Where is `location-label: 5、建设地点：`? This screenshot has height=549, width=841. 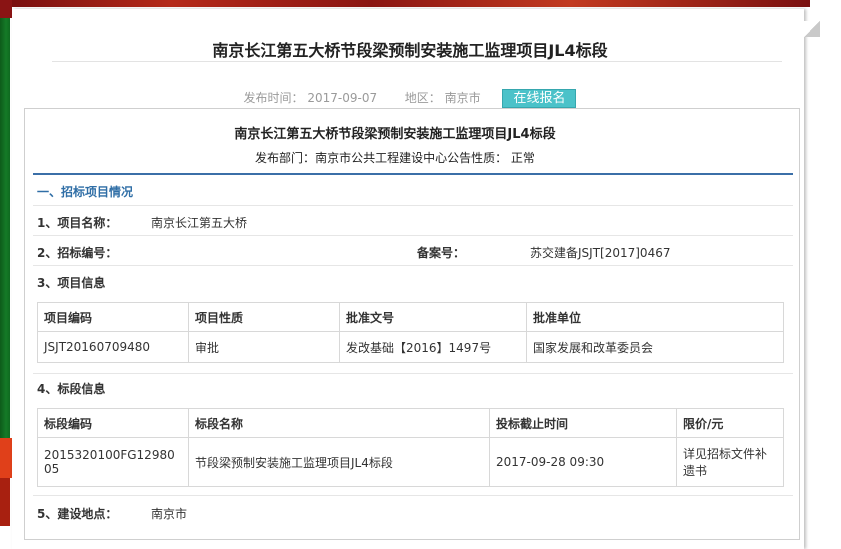 location-label: 5、建设地点： is located at coordinates (77, 514).